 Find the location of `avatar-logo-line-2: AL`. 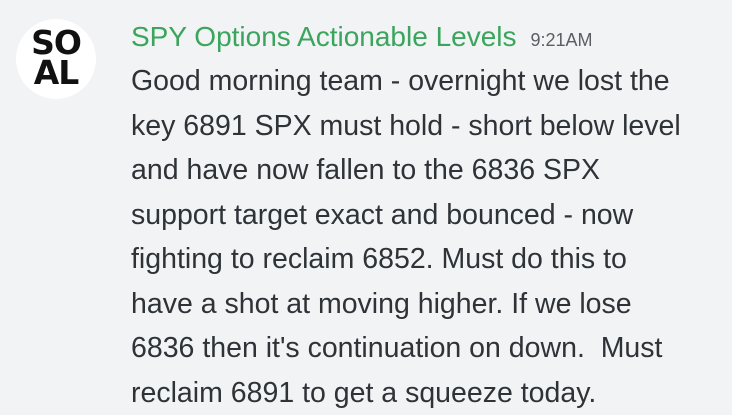

avatar-logo-line-2: AL is located at coordinates (56, 72).